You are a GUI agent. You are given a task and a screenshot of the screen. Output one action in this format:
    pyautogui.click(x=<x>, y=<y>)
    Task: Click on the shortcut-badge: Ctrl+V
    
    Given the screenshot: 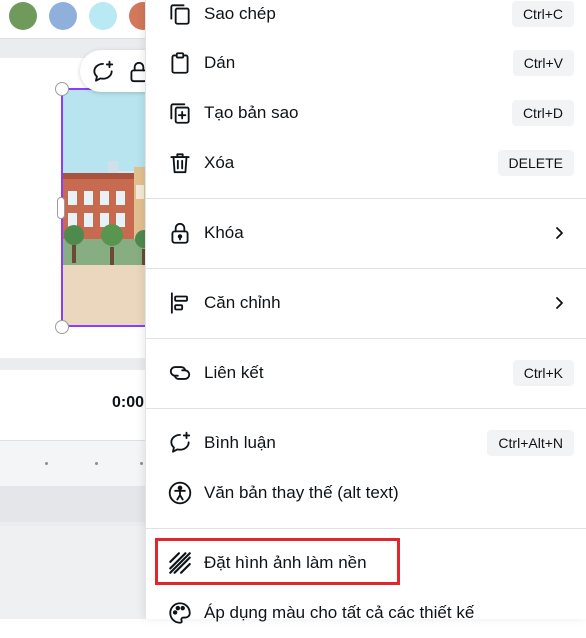 What is the action you would take?
    pyautogui.click(x=543, y=63)
    